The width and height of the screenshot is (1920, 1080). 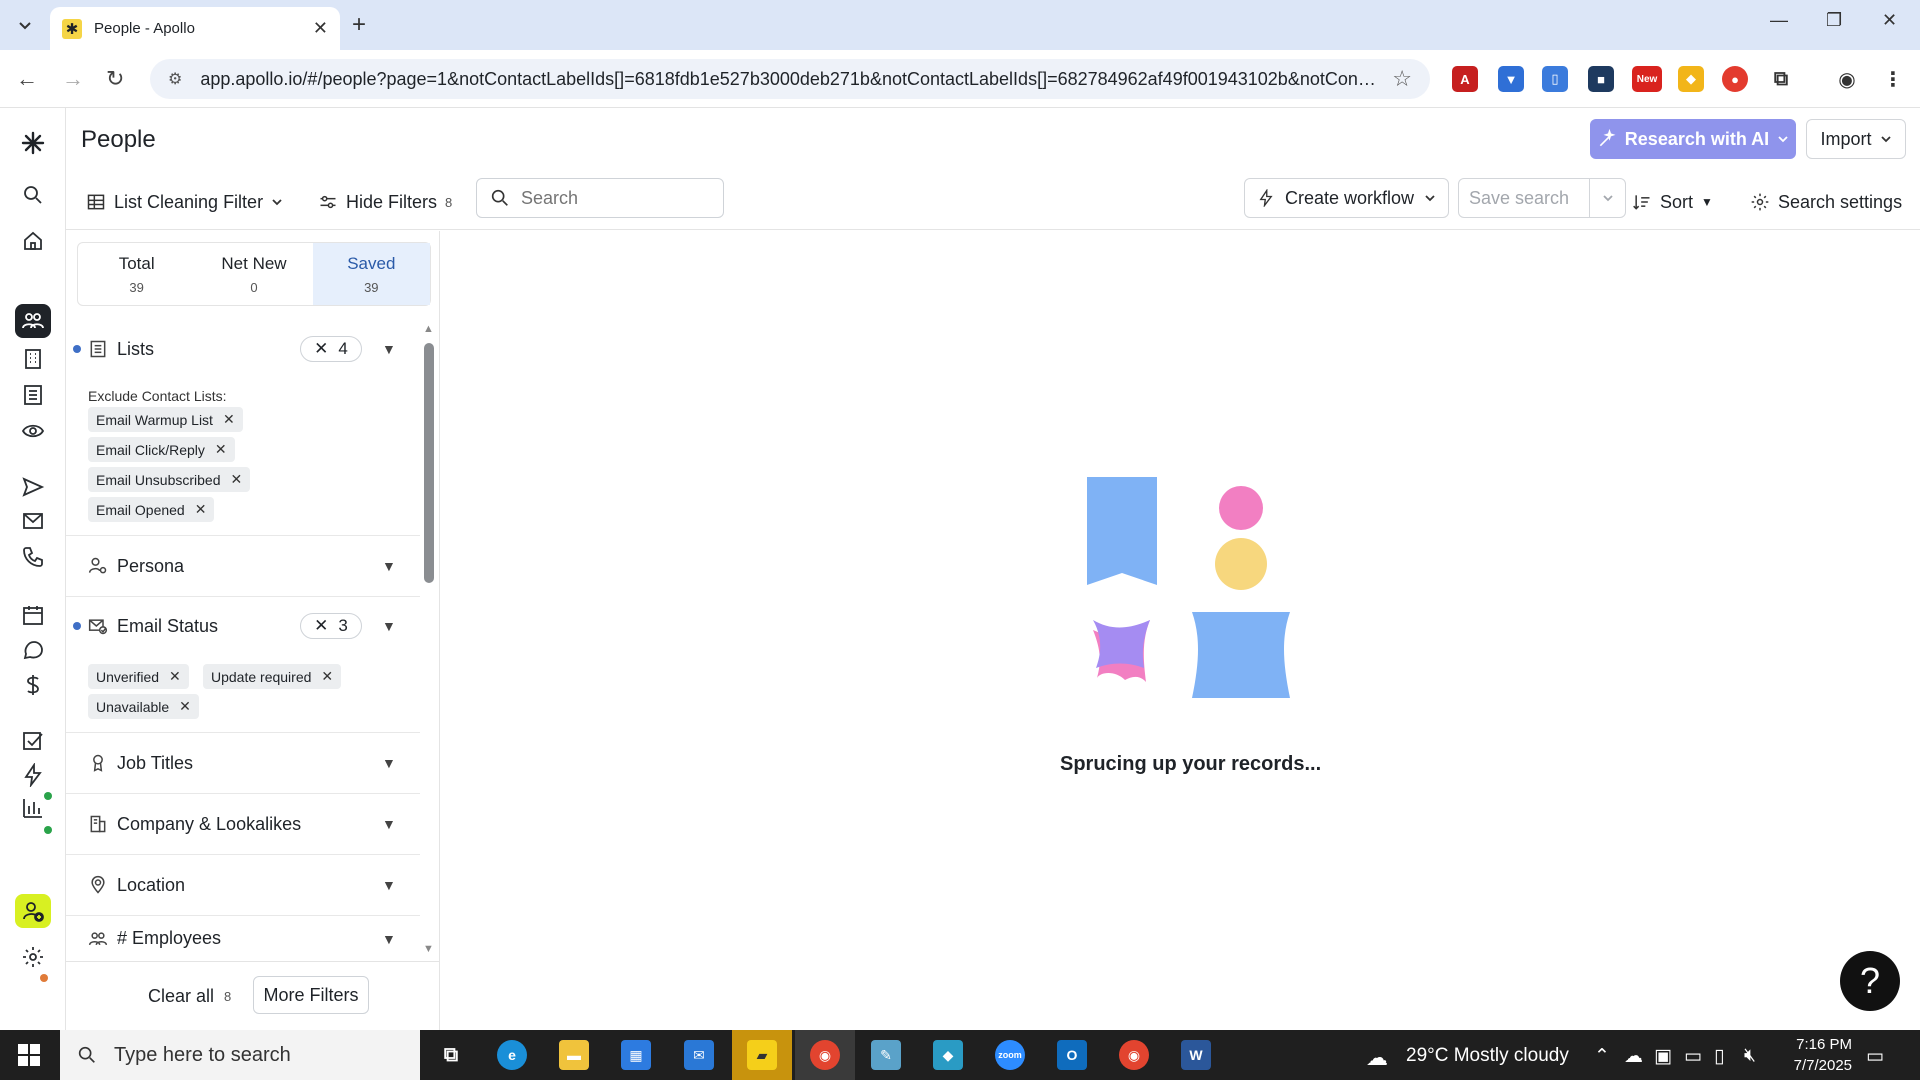 What do you see at coordinates (33, 395) in the screenshot?
I see `lists-icon` at bounding box center [33, 395].